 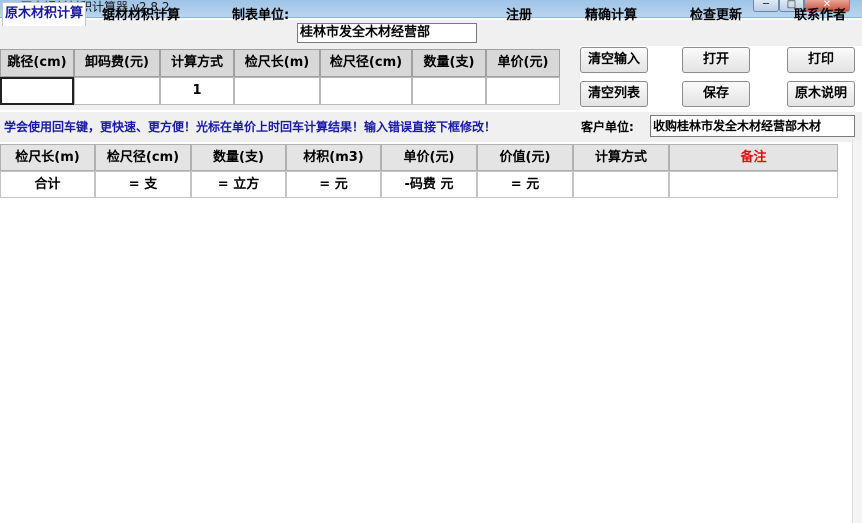 What do you see at coordinates (366, 91) in the screenshot?
I see `diameter-input` at bounding box center [366, 91].